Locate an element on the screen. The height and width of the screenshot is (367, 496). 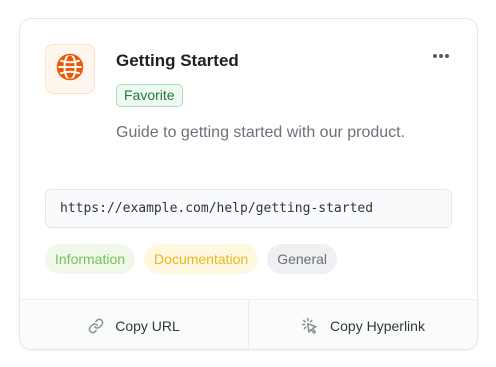
copy-url-button: Copy URL is located at coordinates (134, 324).